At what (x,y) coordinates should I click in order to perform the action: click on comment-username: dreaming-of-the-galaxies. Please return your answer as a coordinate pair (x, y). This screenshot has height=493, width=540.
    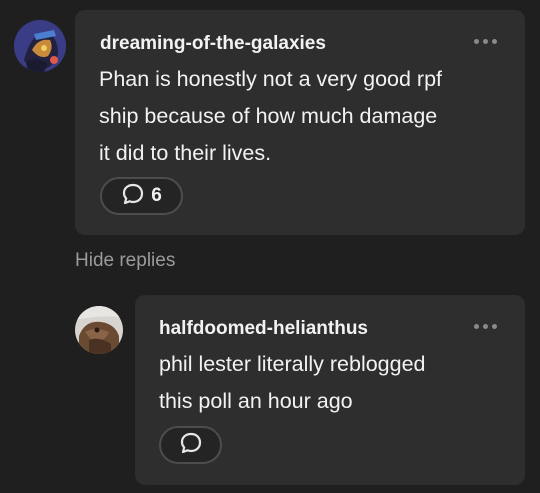
    Looking at the image, I should click on (213, 44).